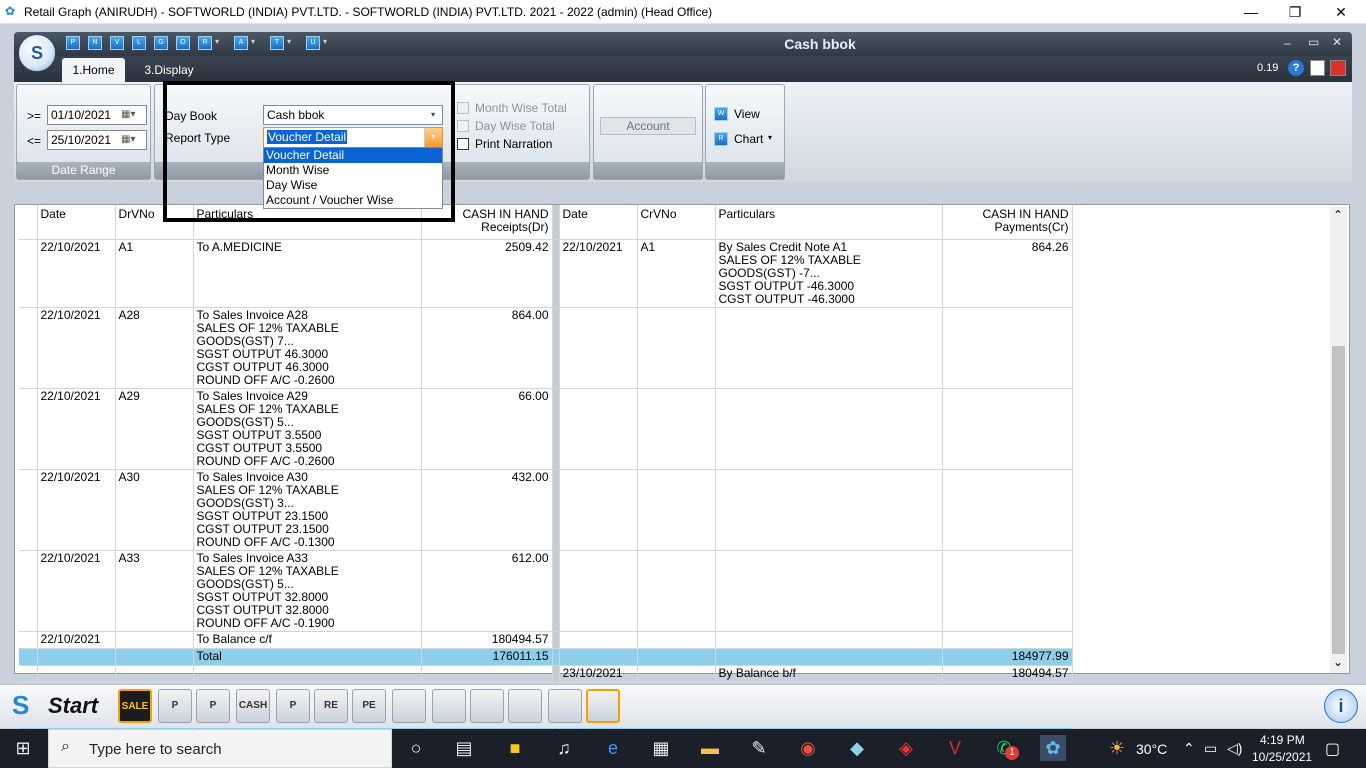  I want to click on help-icon: ?, so click(1296, 68).